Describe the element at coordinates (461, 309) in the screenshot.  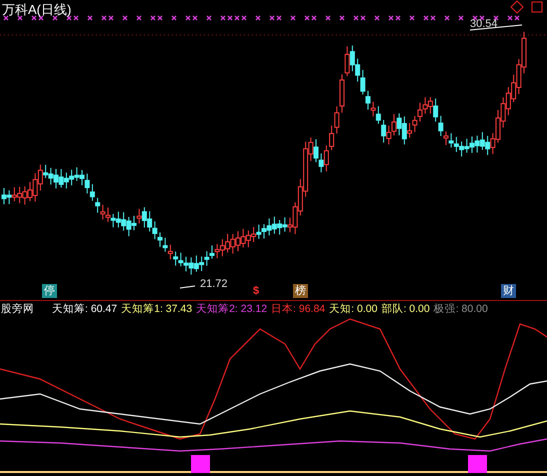
I see `indicator-readout: 极强: 80.00` at that location.